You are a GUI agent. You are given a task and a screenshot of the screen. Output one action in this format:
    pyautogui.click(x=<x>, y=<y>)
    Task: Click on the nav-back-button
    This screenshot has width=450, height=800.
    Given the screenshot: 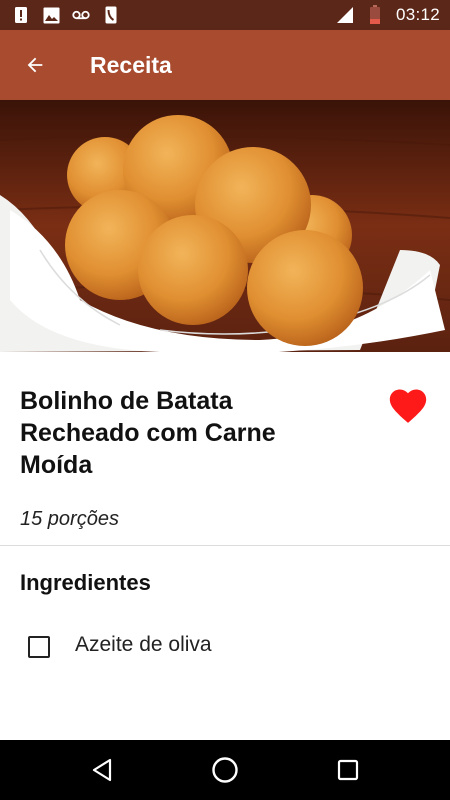 What is the action you would take?
    pyautogui.click(x=102, y=770)
    